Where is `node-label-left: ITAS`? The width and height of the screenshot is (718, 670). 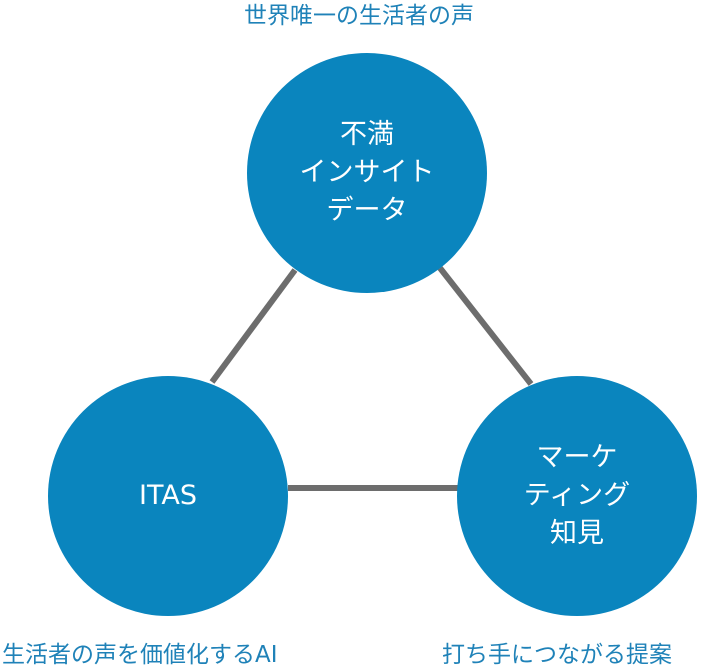
node-label-left: ITAS is located at coordinates (168, 496).